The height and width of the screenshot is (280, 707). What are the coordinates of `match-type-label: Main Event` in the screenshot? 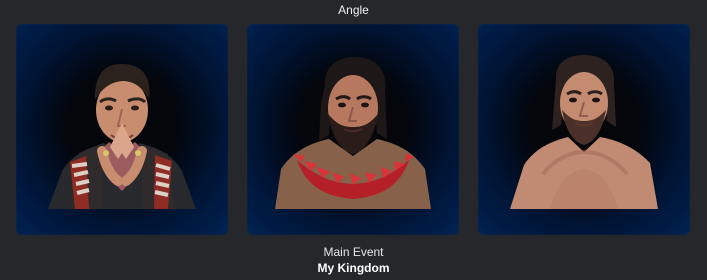 It's located at (353, 252).